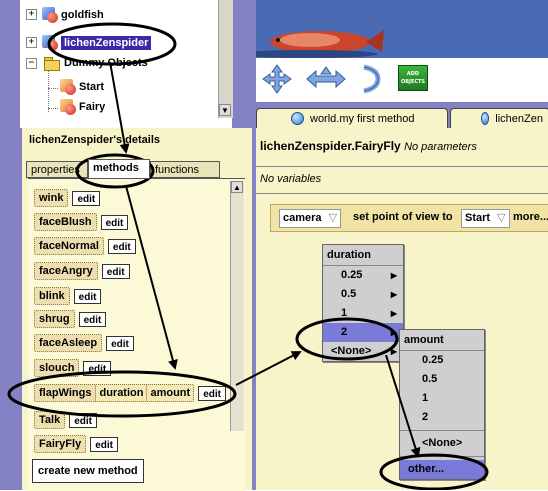 The height and width of the screenshot is (491, 548). Describe the element at coordinates (50, 420) in the screenshot. I see `method-tile-talk: Talk` at that location.